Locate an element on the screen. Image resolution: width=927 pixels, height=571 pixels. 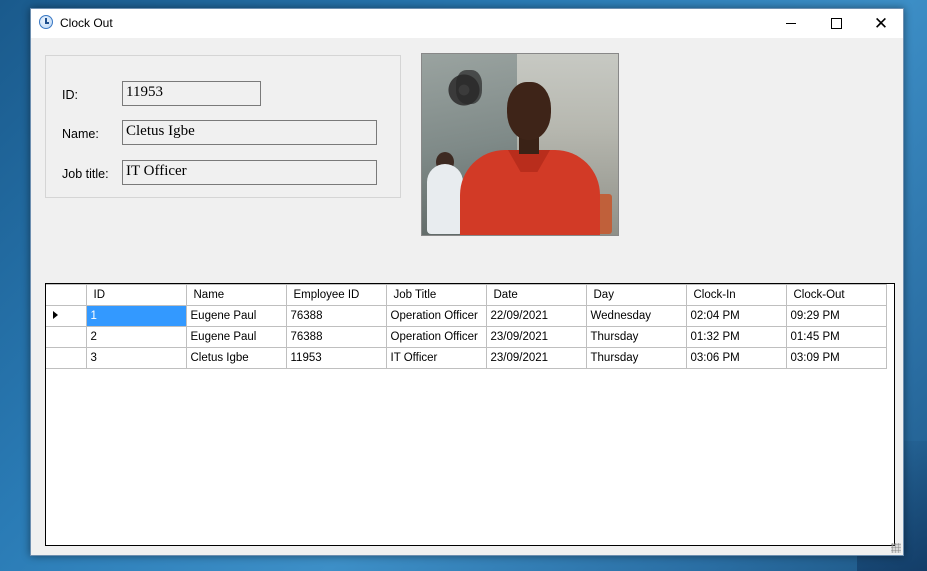
table-cell: 01:32 PM is located at coordinates (736, 337).